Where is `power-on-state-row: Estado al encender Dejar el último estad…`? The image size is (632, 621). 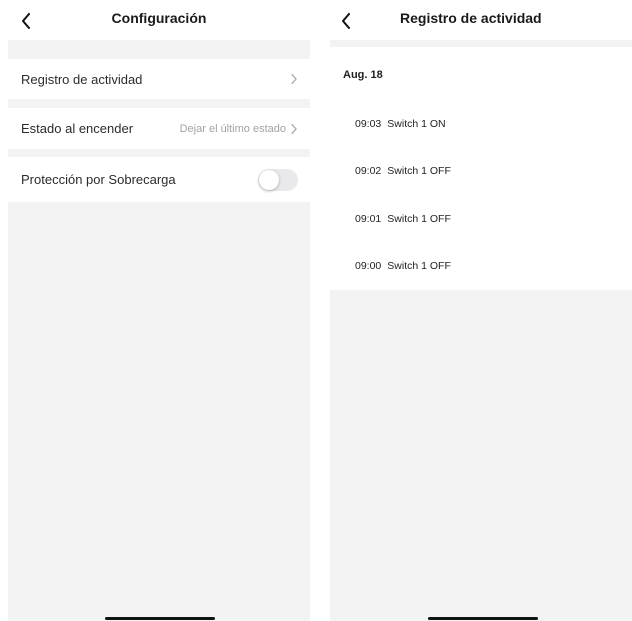 power-on-state-row: Estado al encender Dejar el último estad… is located at coordinates (159, 128).